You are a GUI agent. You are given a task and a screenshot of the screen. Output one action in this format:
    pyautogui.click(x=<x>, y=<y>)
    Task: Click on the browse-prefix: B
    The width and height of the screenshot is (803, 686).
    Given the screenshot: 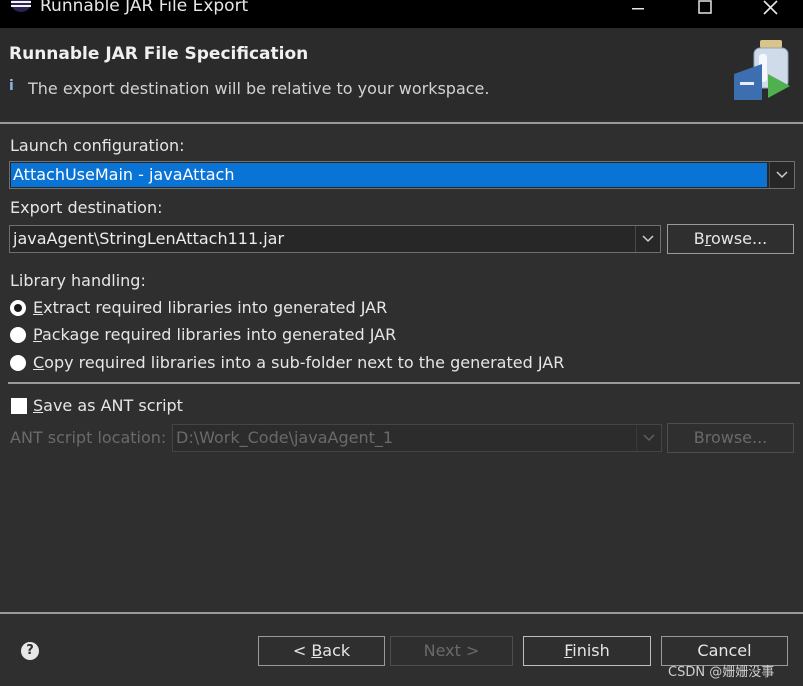 What is the action you would take?
    pyautogui.click(x=699, y=238)
    